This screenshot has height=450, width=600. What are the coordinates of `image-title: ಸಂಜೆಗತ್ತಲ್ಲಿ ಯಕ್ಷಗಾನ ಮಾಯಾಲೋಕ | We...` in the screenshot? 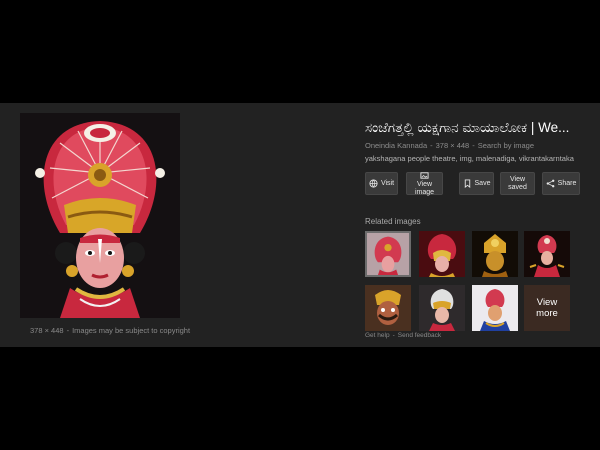 It's located at (480, 128).